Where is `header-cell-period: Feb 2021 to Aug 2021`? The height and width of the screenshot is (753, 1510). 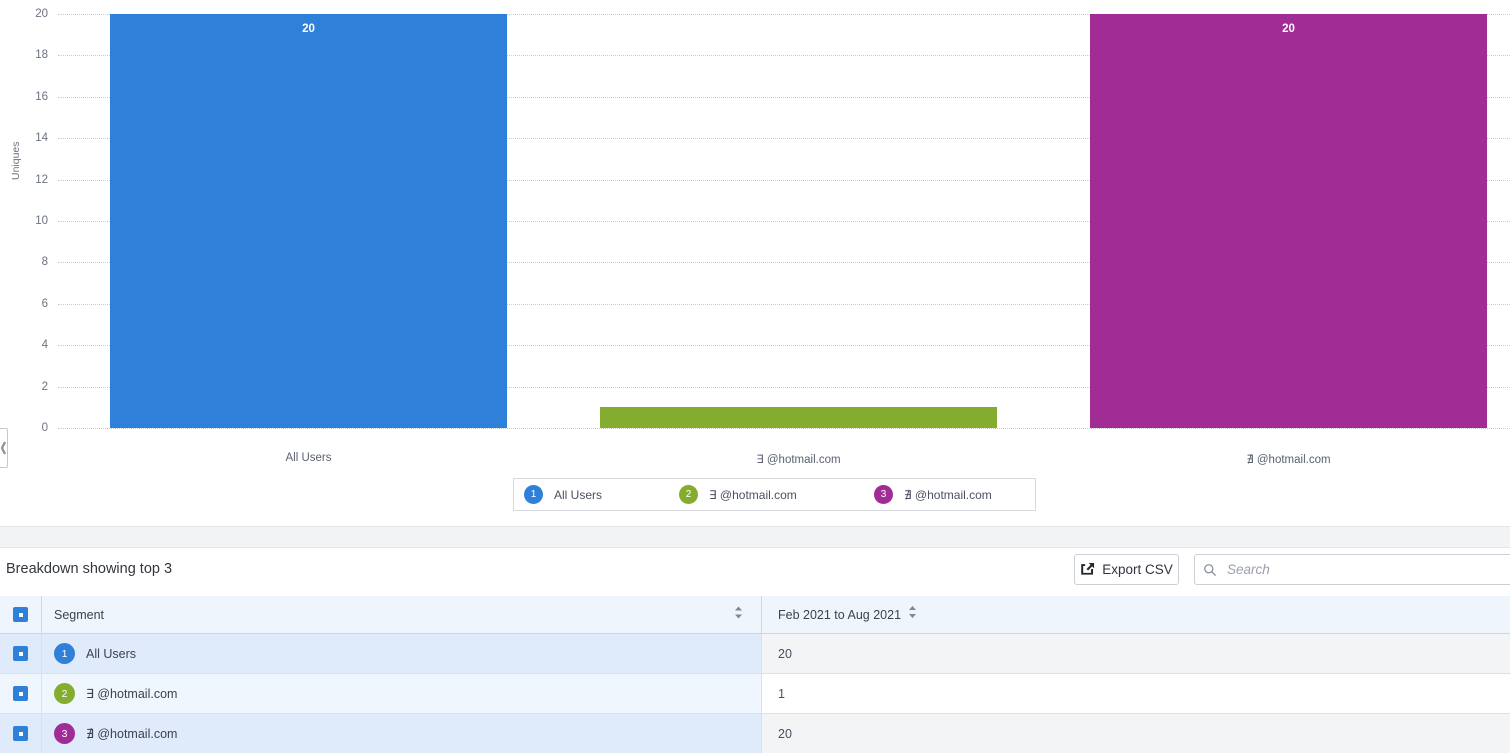
header-cell-period: Feb 2021 to Aug 2021 is located at coordinates (1136, 614).